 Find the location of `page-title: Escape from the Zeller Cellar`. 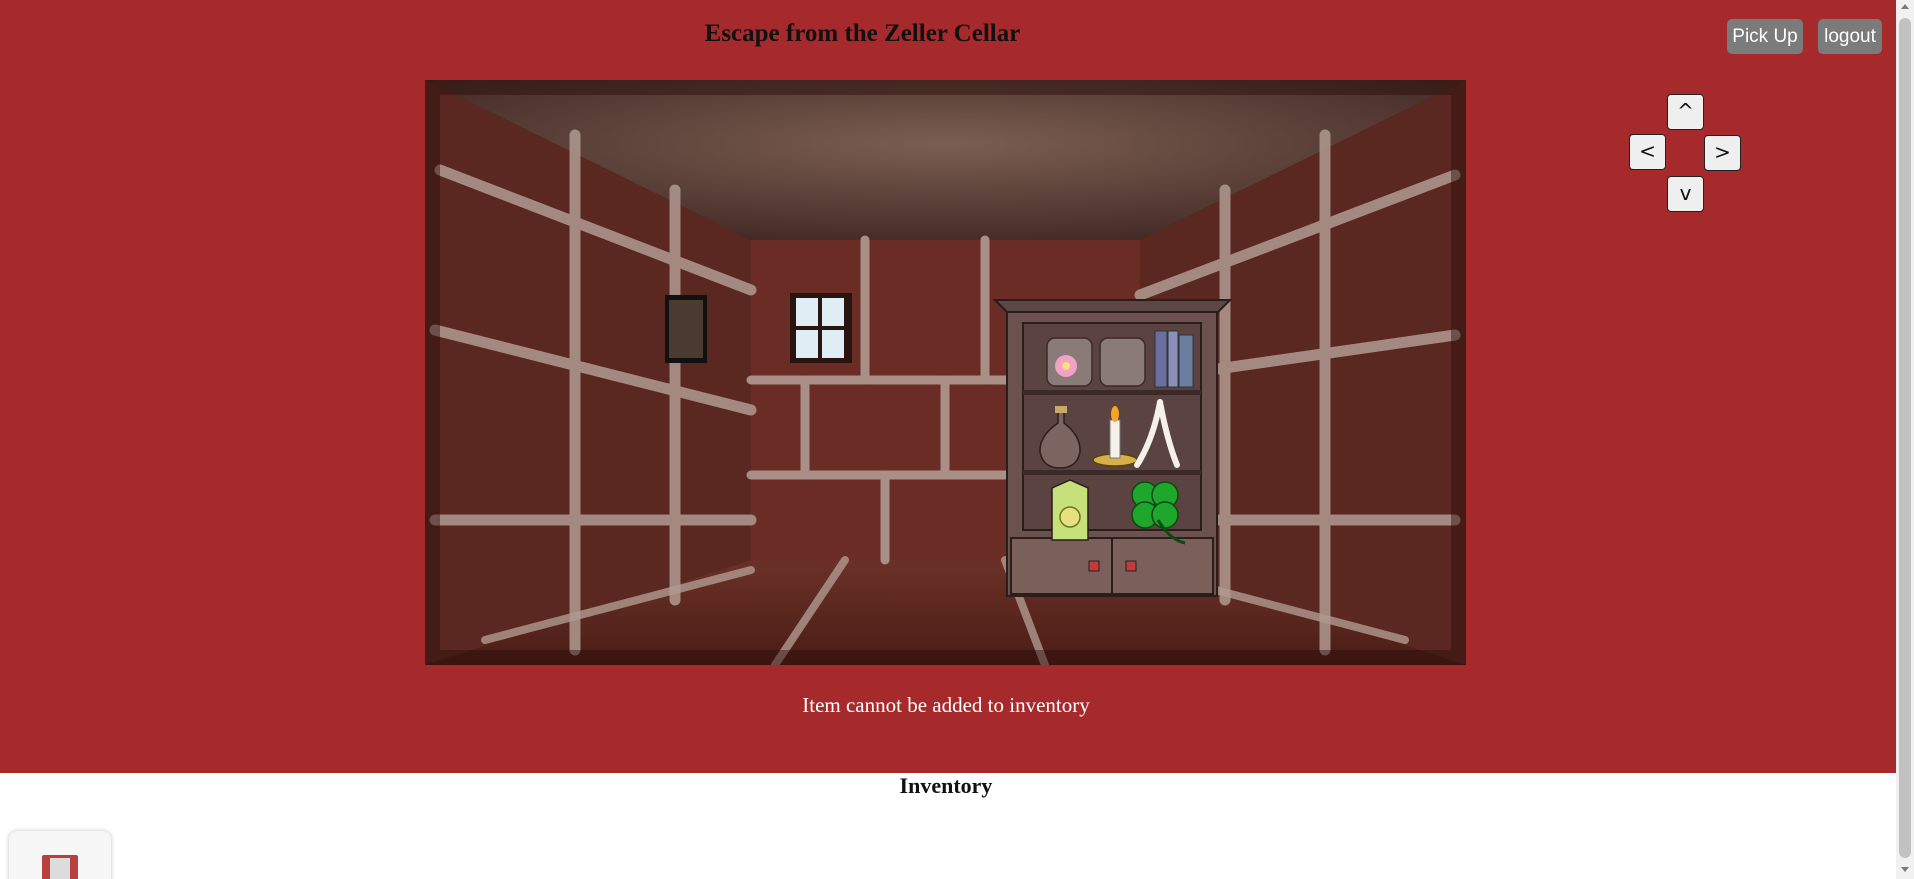

page-title: Escape from the Zeller Cellar is located at coordinates (862, 33).